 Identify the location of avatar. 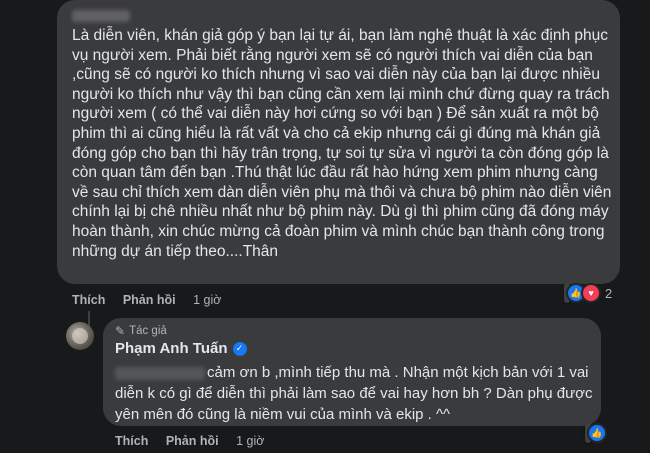
(80, 336).